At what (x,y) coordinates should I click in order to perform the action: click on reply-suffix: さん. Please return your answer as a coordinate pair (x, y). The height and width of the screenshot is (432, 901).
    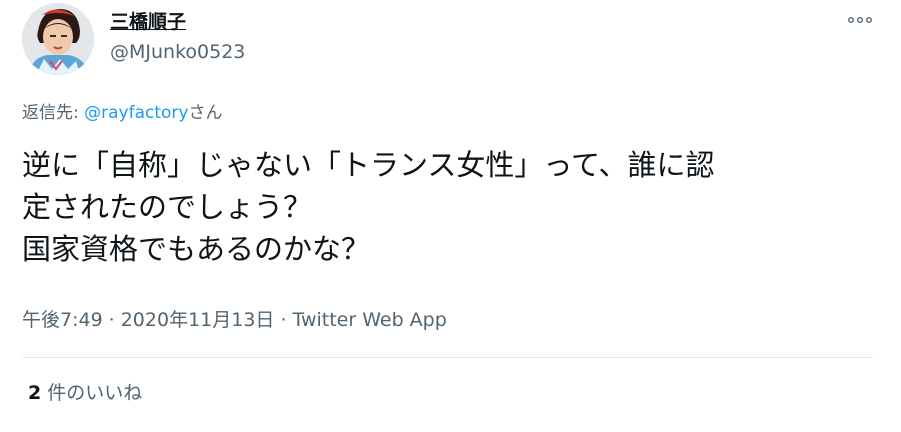
    Looking at the image, I should click on (205, 113).